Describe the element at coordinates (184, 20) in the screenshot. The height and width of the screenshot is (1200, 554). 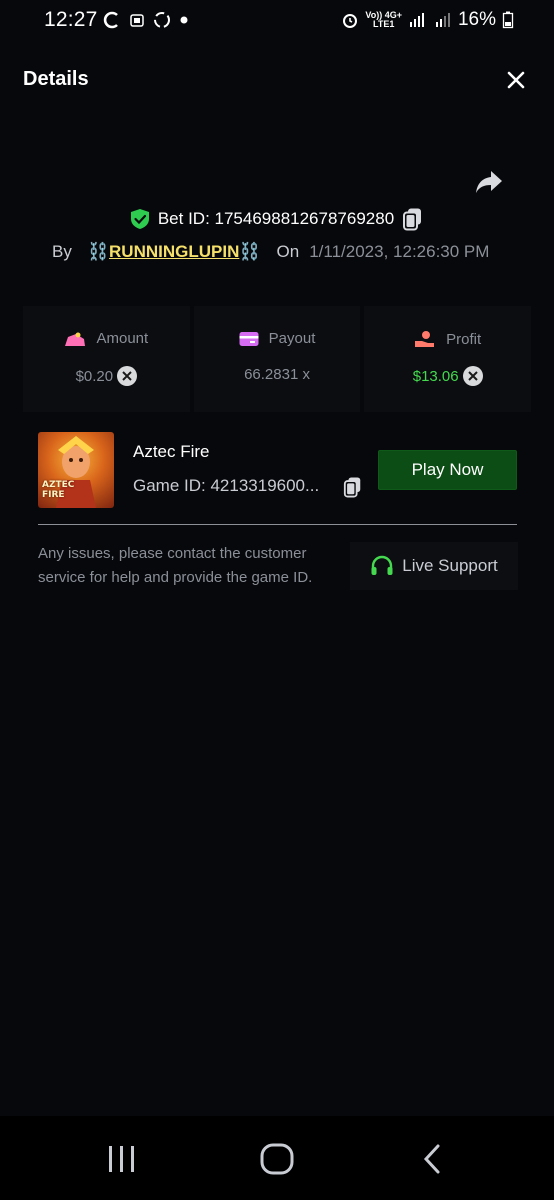
I see `dot-icon` at that location.